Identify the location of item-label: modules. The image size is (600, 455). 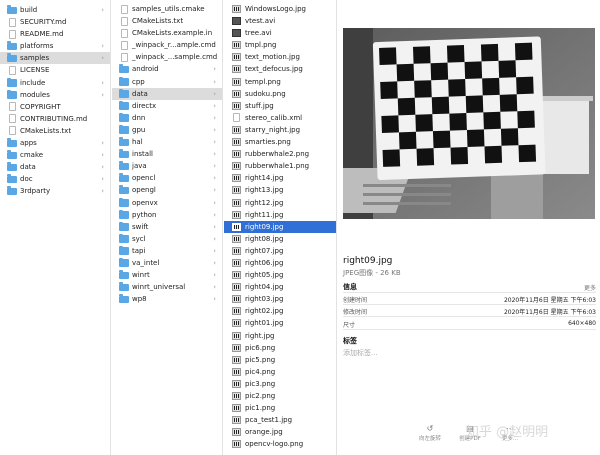
(35, 94).